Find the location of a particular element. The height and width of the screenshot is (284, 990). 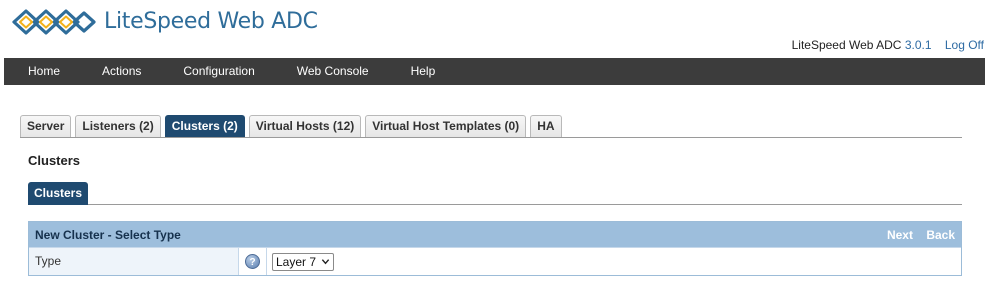

nav-home: Home is located at coordinates (42, 71).